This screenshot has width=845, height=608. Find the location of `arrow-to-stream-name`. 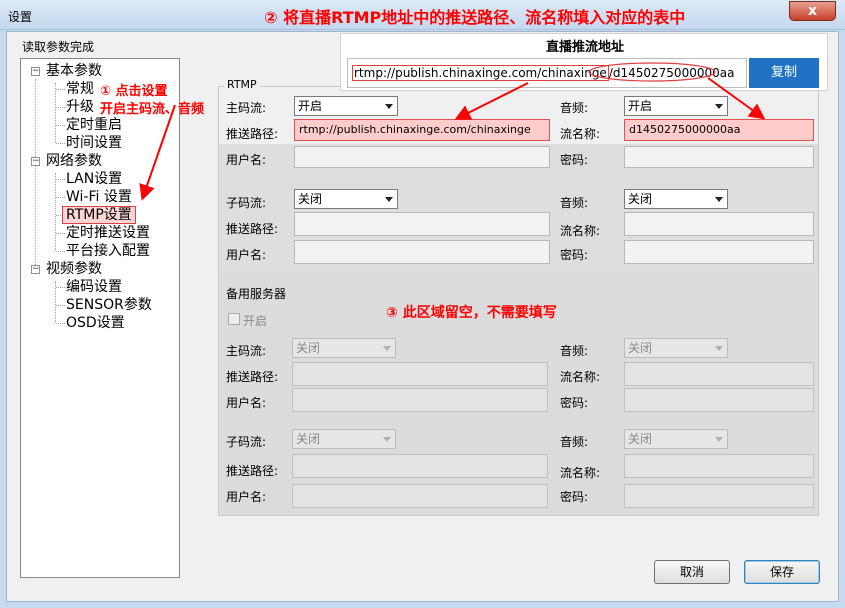

arrow-to-stream-name is located at coordinates (736, 98).